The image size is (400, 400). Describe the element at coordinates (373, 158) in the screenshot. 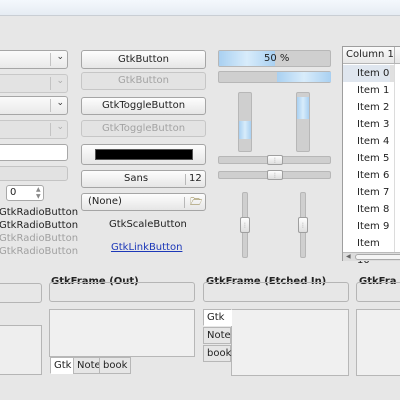

I see `row-label: Item 5` at that location.